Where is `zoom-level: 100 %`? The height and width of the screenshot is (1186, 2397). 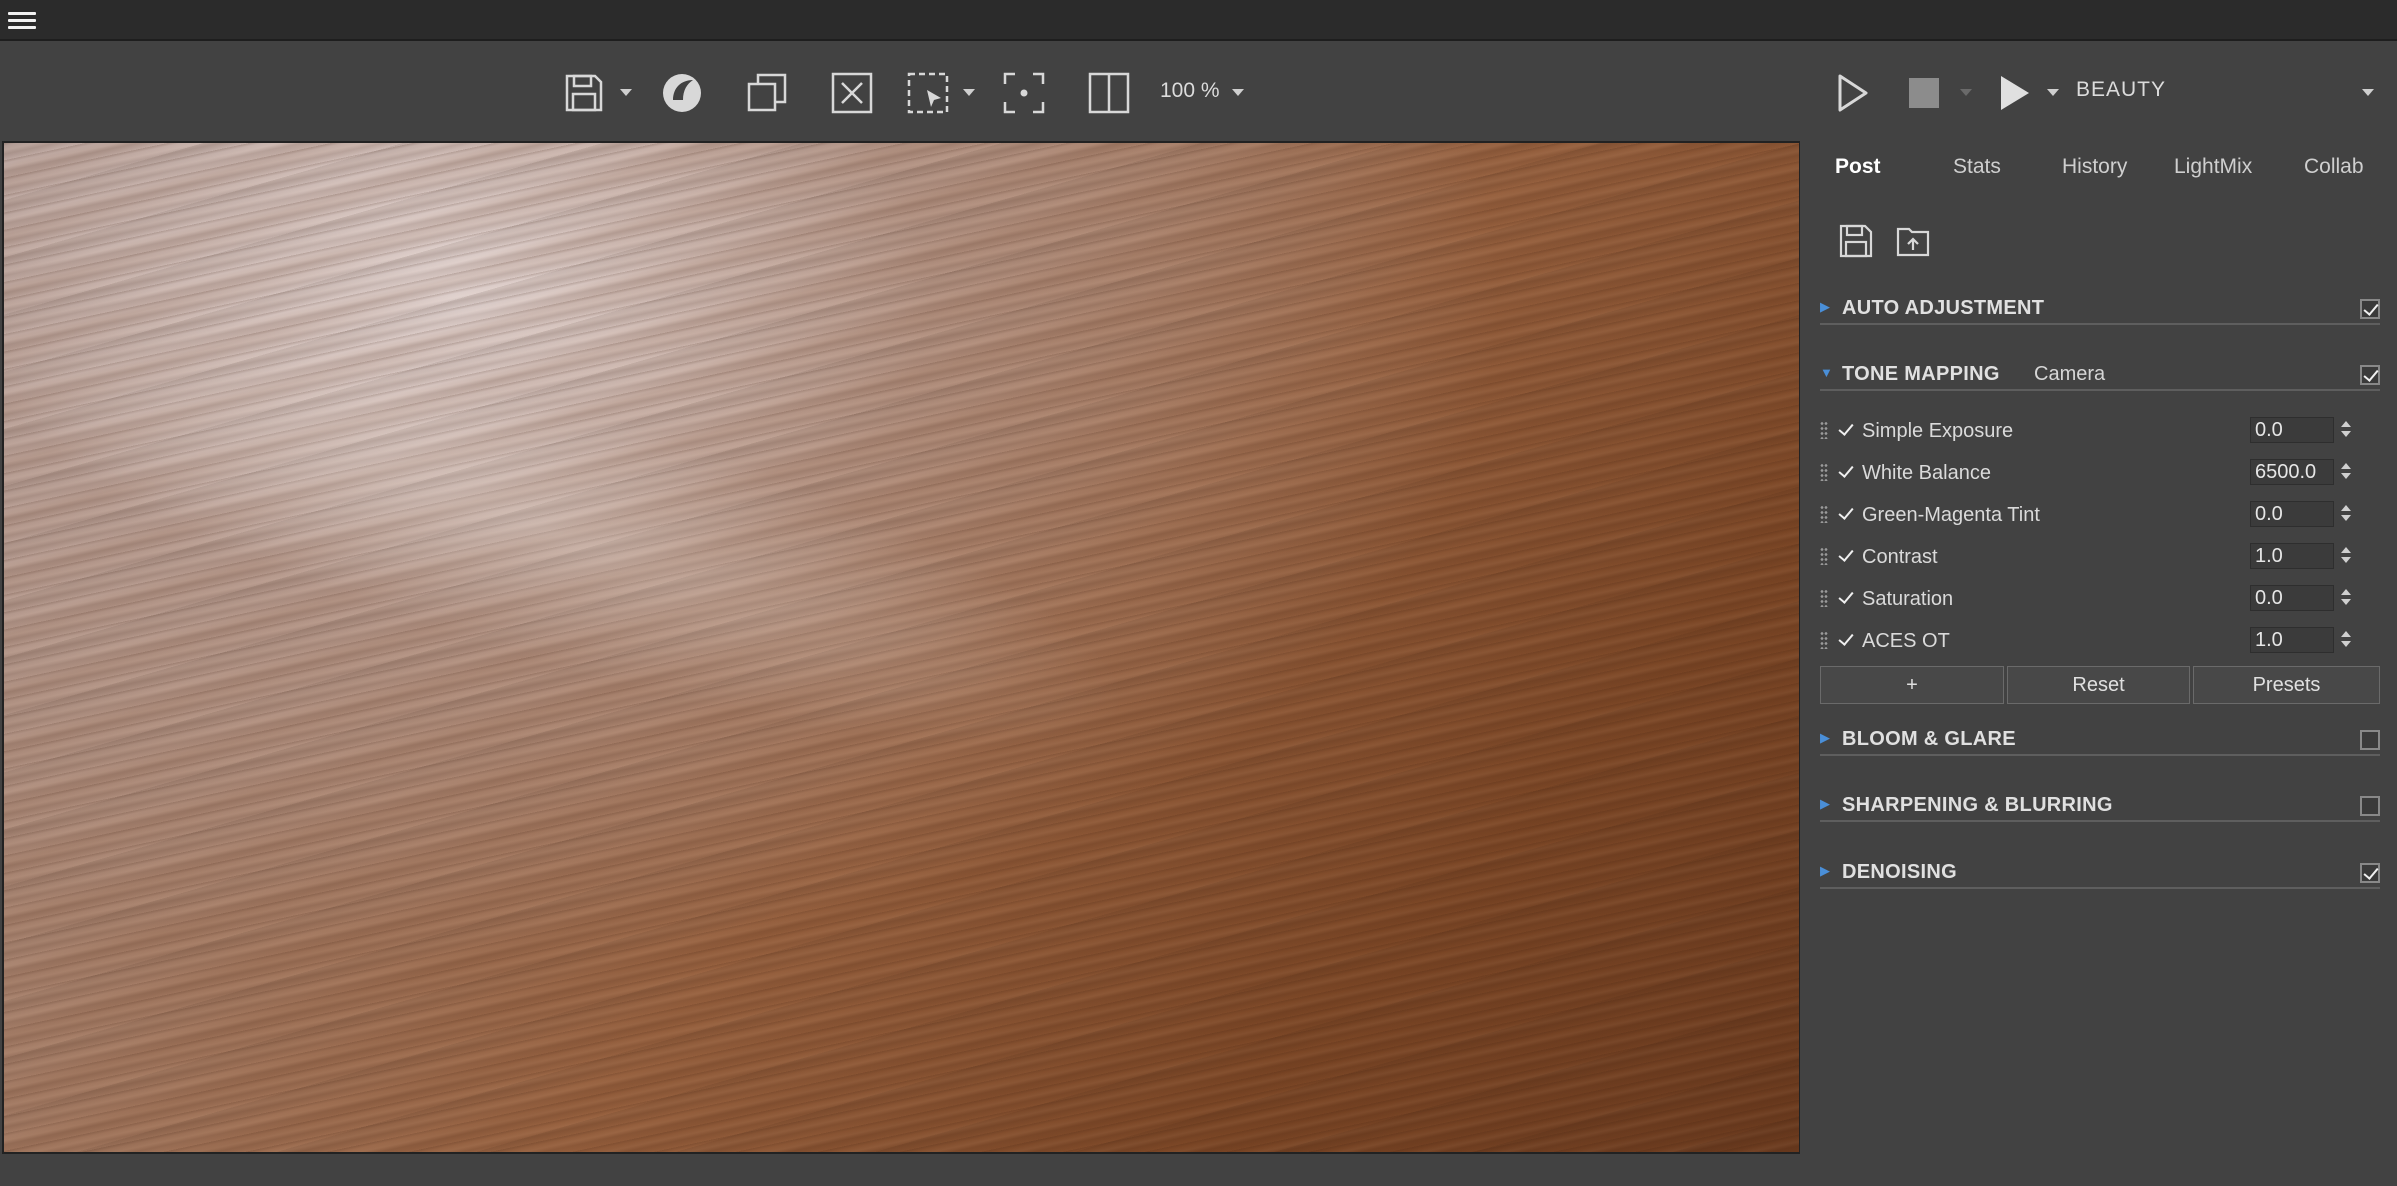
zoom-level: 100 % is located at coordinates (1190, 91).